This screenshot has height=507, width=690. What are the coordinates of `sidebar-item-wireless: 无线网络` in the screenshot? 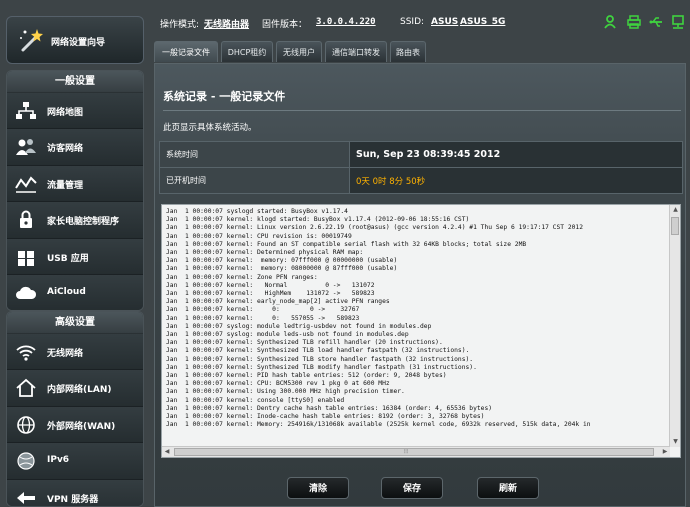 It's located at (75, 352).